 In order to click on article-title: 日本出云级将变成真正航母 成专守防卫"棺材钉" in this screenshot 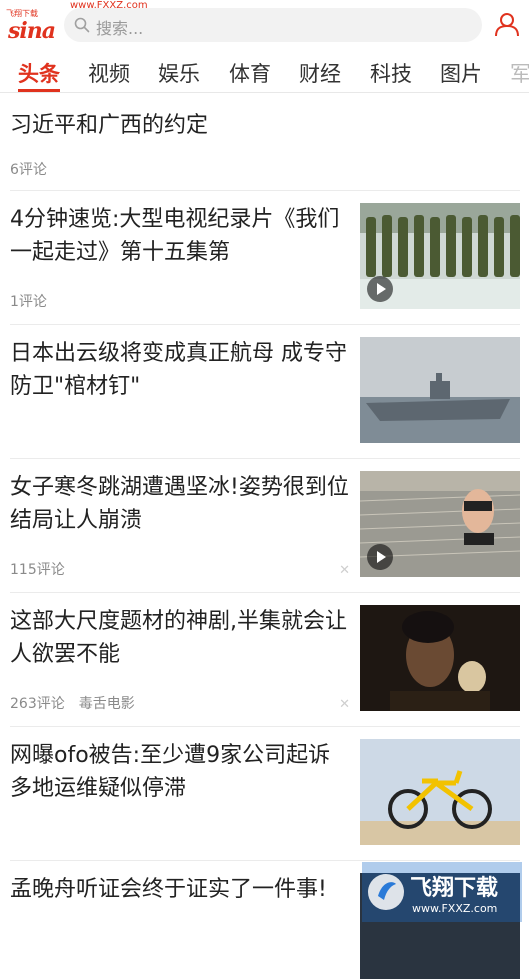, I will do `click(178, 370)`.